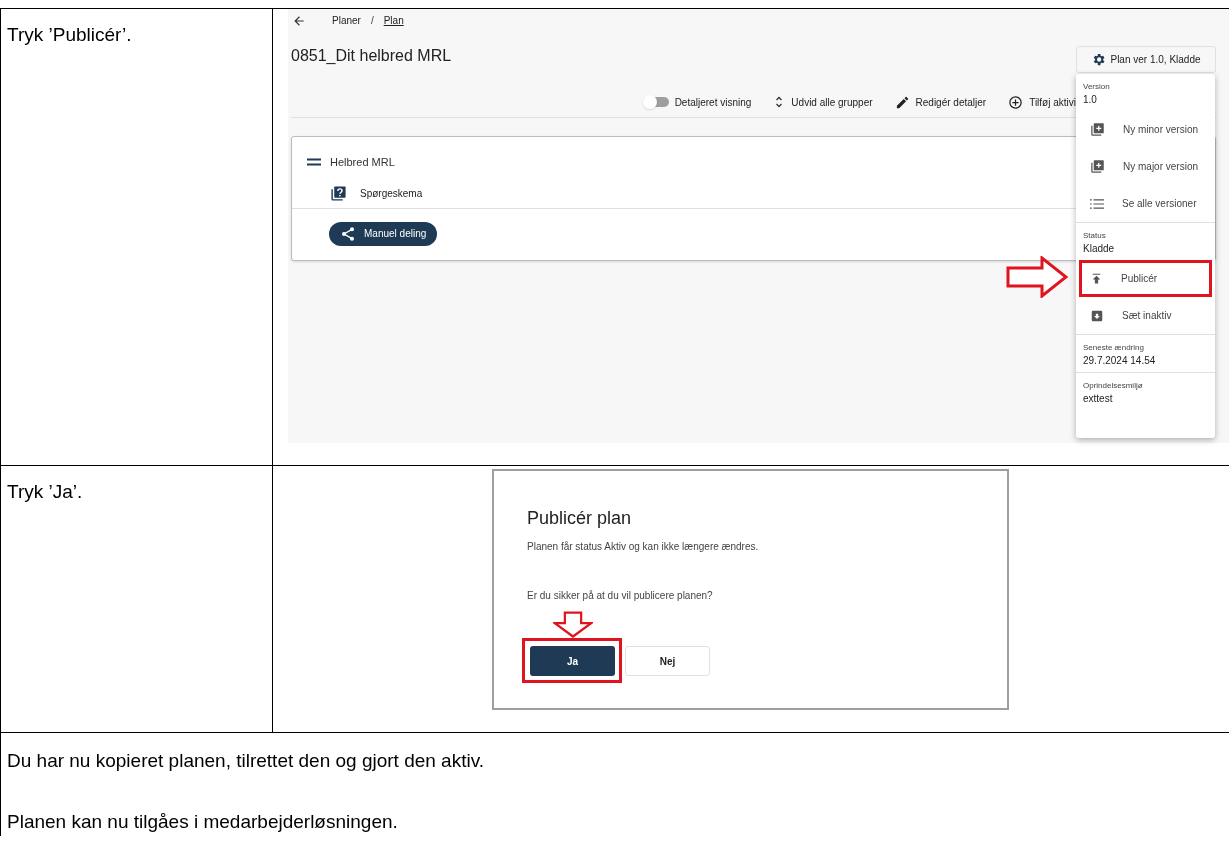  Describe the element at coordinates (620, 596) in the screenshot. I see `dialog-question: Er du sikker på at du vil publicere planen?` at that location.